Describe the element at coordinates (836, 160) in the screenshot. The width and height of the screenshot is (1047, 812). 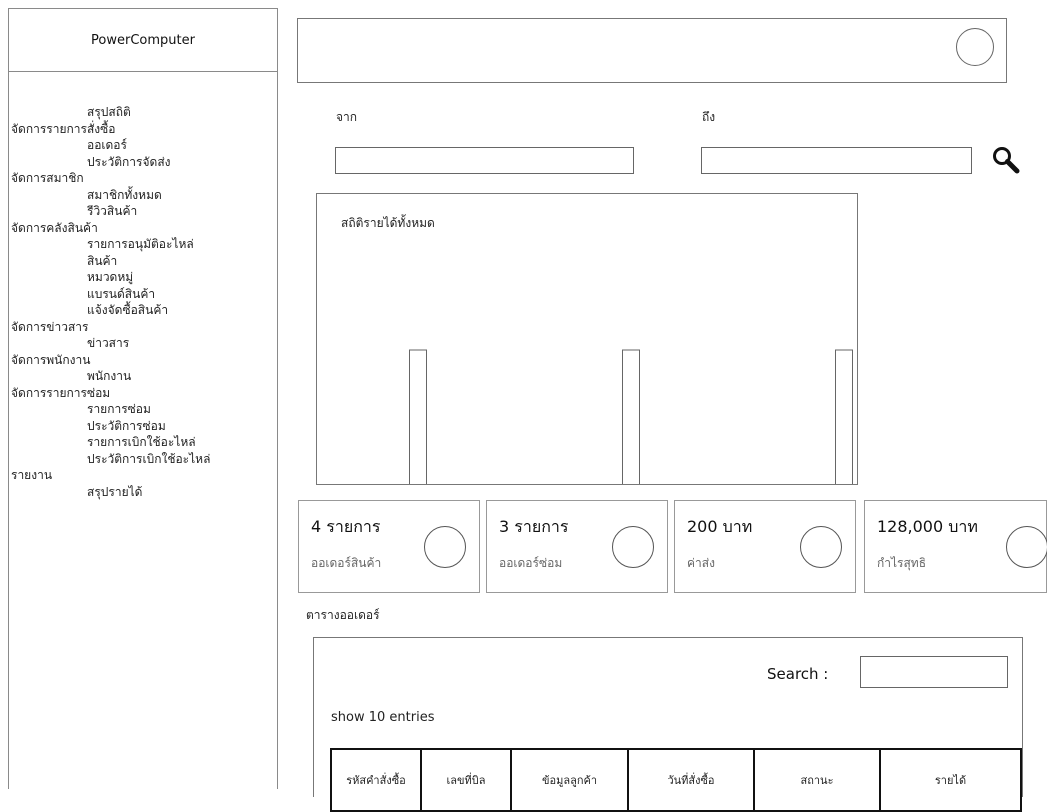
I see `to-date-input` at that location.